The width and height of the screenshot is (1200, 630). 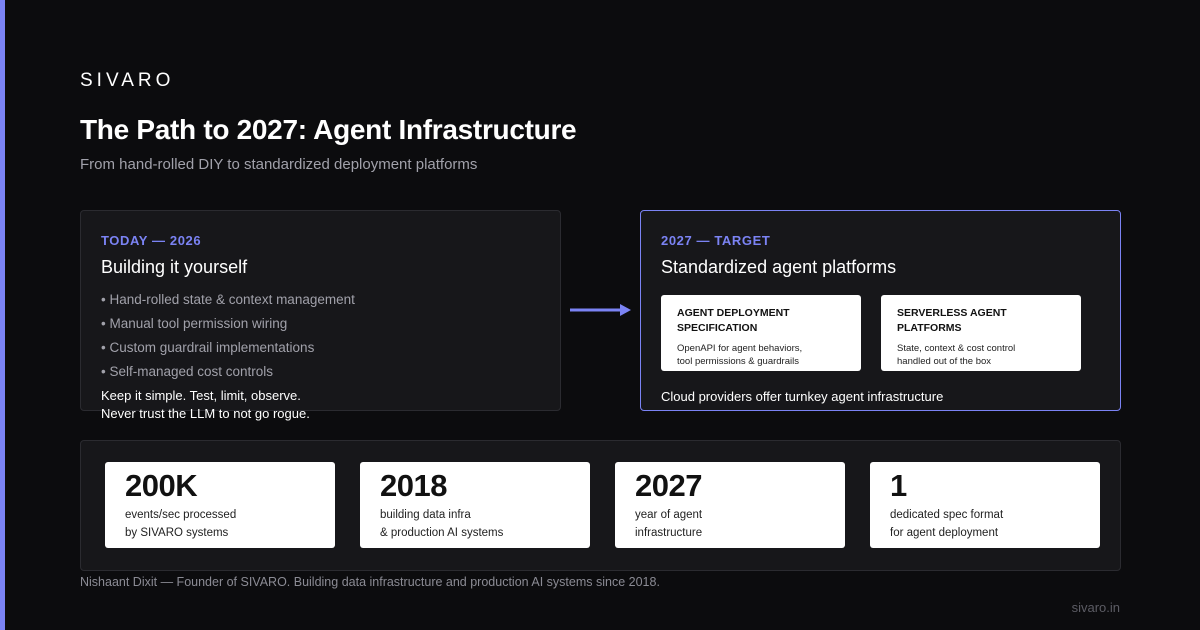 What do you see at coordinates (127, 80) in the screenshot?
I see `brand-logo: SIVARO` at bounding box center [127, 80].